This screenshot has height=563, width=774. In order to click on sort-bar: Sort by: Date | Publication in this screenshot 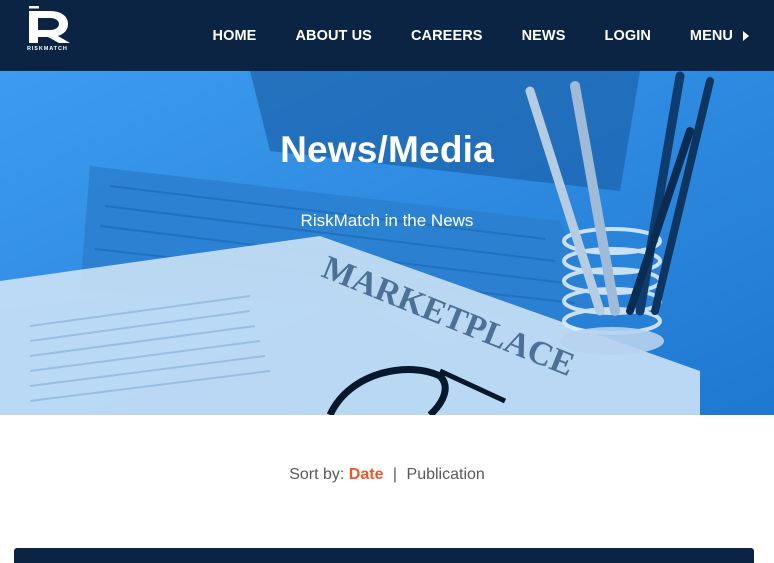, I will do `click(387, 475)`.